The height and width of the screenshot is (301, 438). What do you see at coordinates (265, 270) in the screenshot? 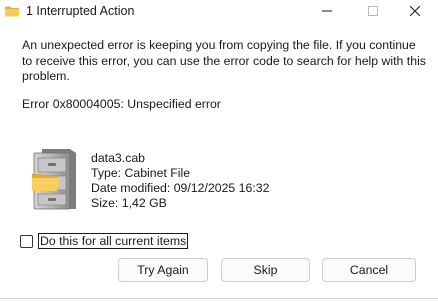
I see `skip-button: Skip` at bounding box center [265, 270].